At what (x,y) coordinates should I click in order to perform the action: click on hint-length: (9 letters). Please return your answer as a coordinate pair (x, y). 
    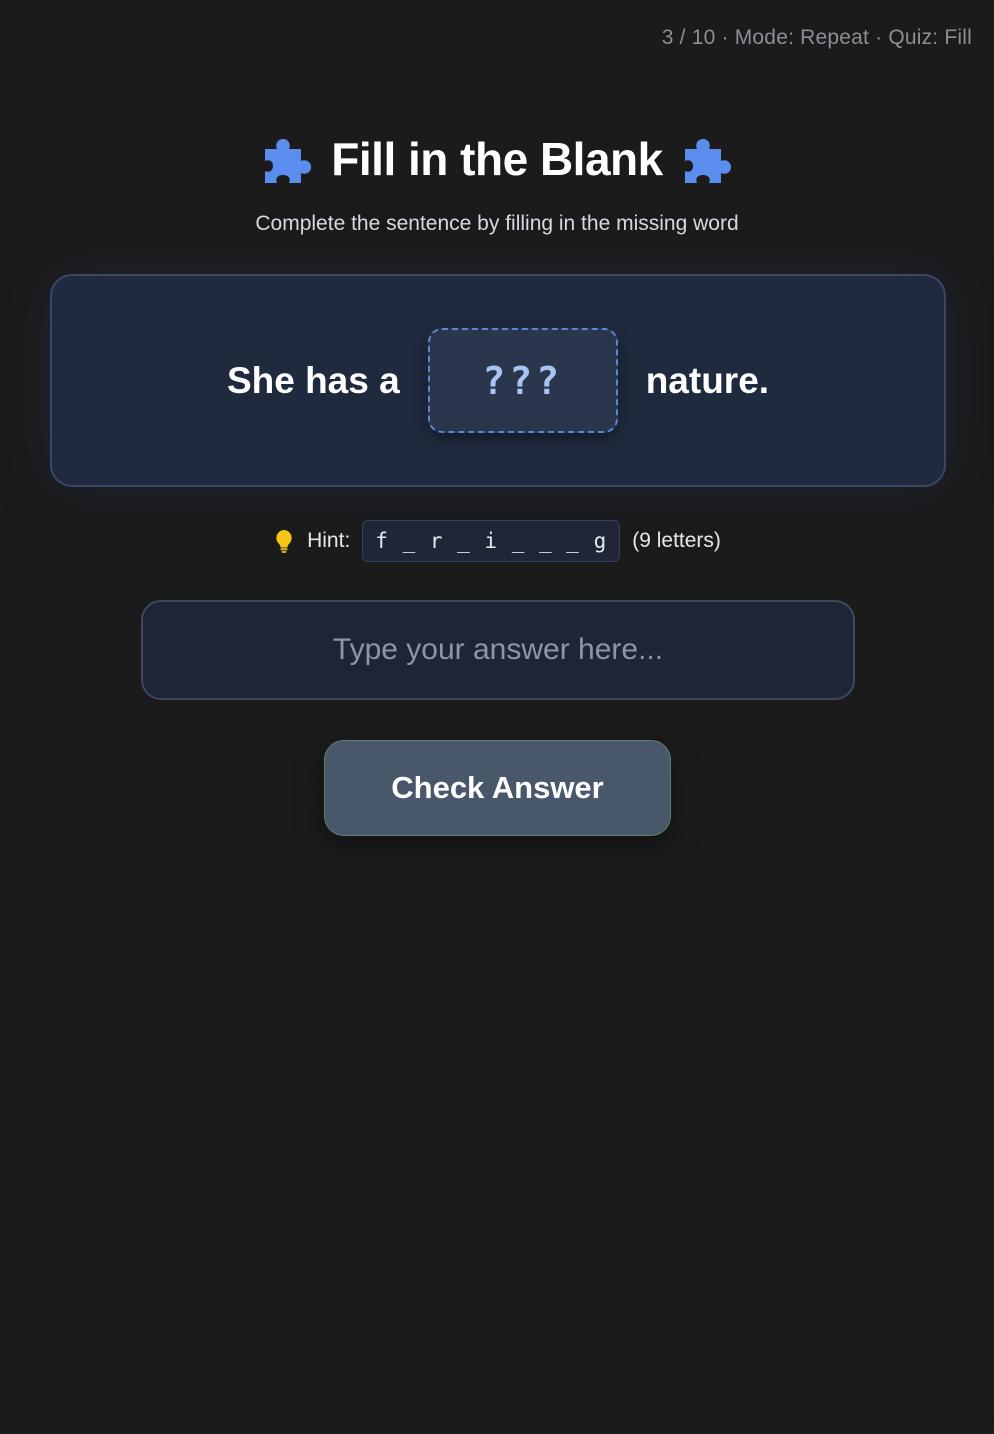
    Looking at the image, I should click on (676, 540).